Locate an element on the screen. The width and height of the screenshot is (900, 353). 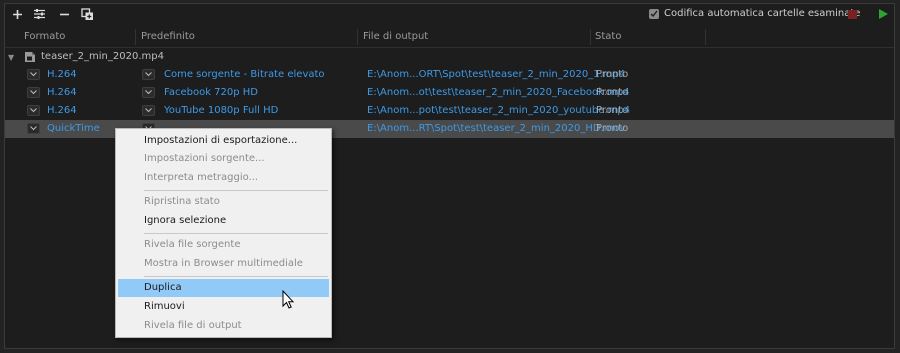
column-status: Stato is located at coordinates (608, 36).